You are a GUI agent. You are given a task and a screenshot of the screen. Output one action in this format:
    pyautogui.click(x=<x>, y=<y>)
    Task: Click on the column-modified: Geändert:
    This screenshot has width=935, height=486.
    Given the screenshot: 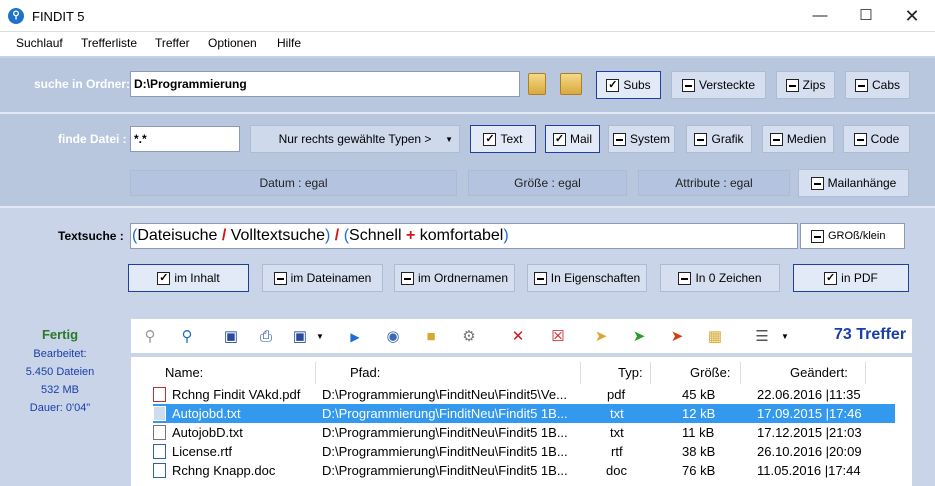 What is the action you would take?
    pyautogui.click(x=819, y=372)
    